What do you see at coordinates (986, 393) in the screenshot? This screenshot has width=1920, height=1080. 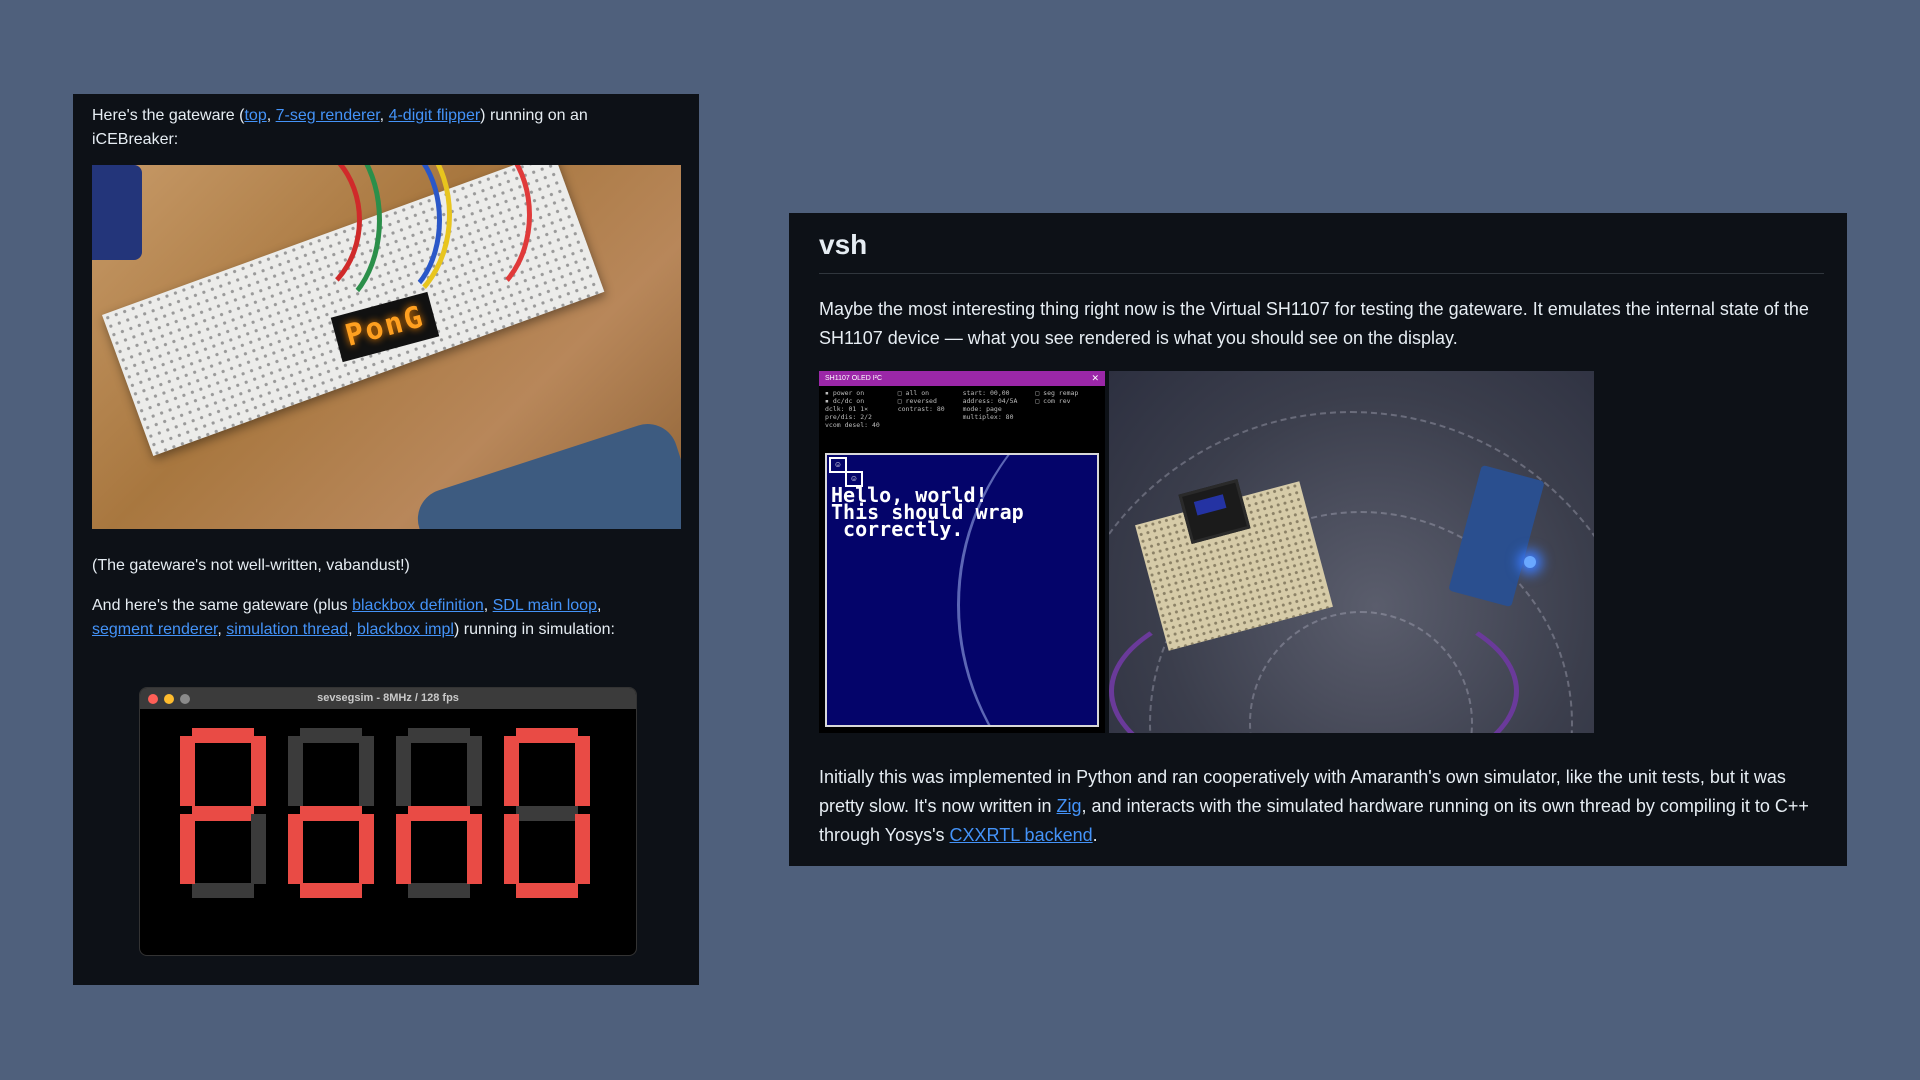 I see `status-line: start: 00,00` at bounding box center [986, 393].